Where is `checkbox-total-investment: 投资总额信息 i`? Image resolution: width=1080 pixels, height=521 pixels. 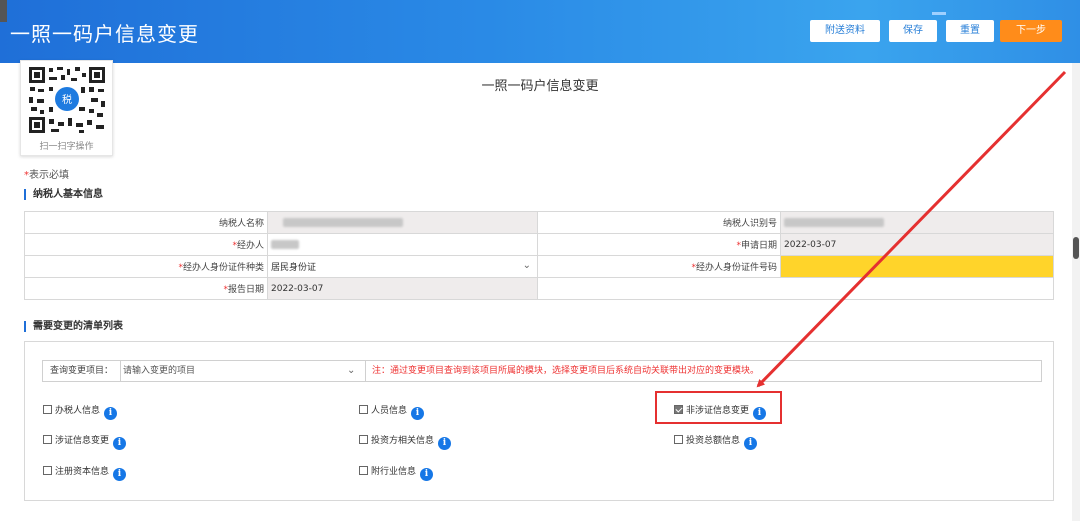 checkbox-total-investment: 投资总额信息 i is located at coordinates (716, 441).